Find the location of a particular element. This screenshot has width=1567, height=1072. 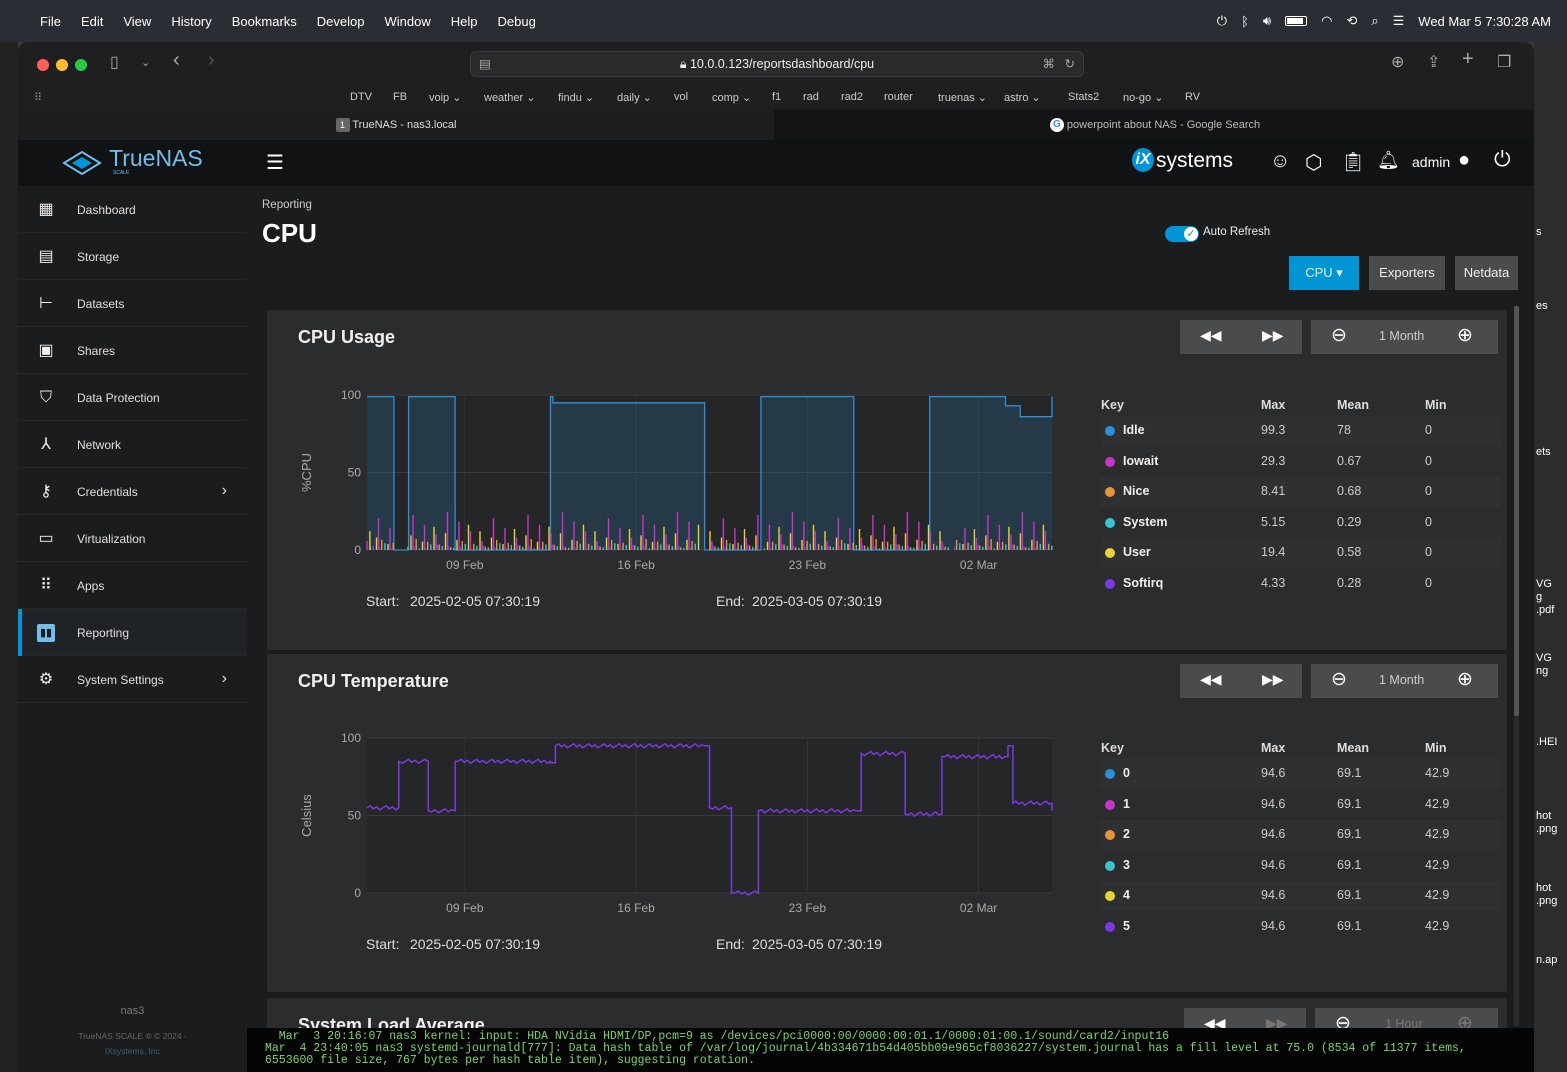

legend-row: Idle 99.3 78 0 is located at coordinates (1301, 431).